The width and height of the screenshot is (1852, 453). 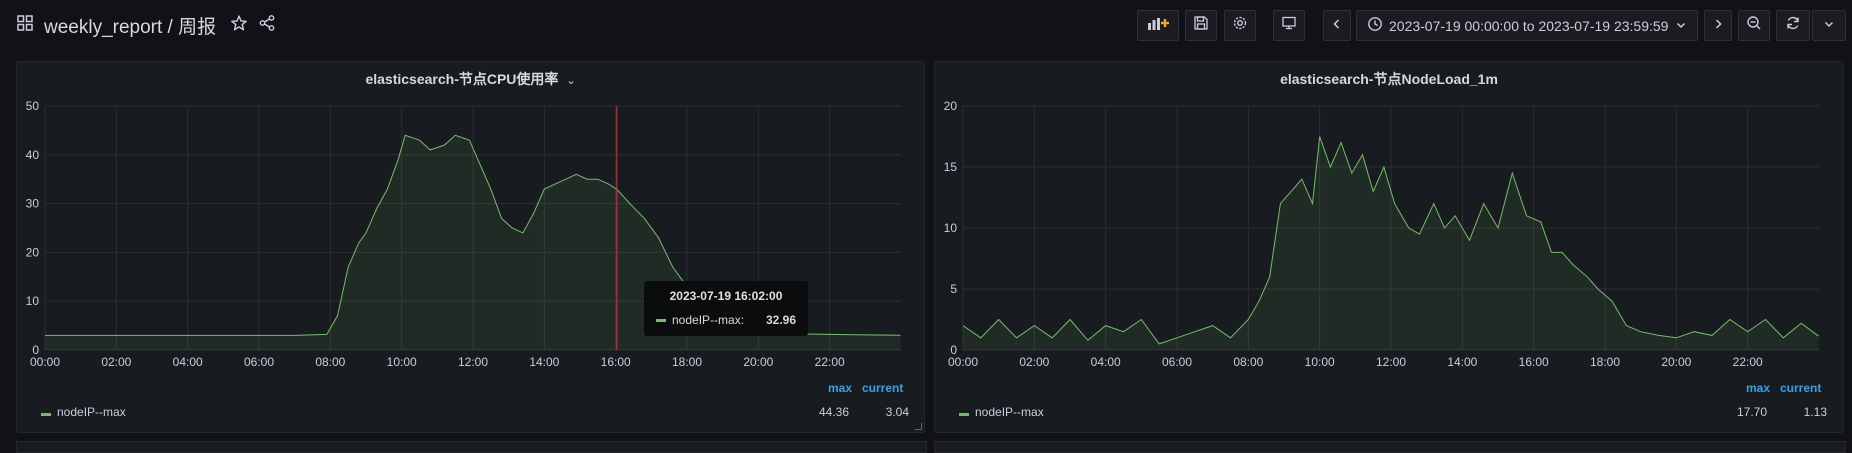 I want to click on settings-icon, so click(x=1240, y=25).